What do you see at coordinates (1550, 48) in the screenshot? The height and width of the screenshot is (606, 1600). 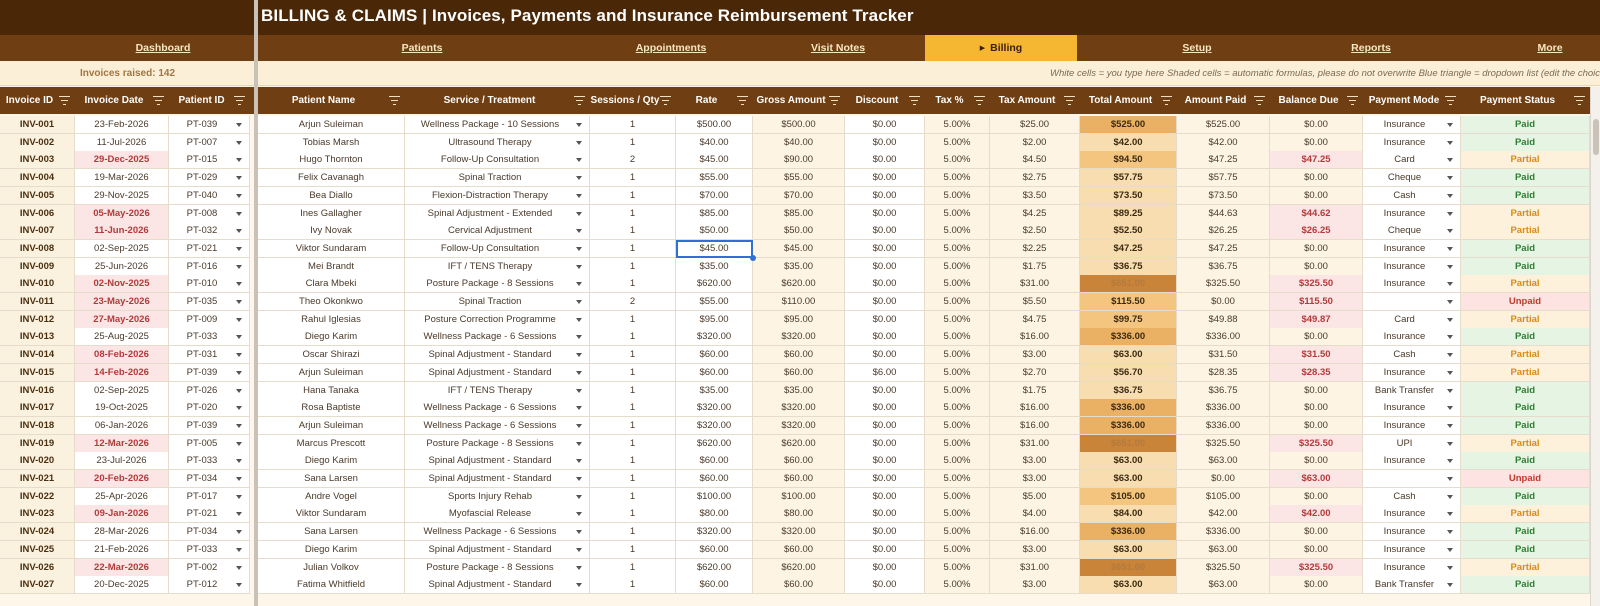 I see `nav-tab-more: More` at bounding box center [1550, 48].